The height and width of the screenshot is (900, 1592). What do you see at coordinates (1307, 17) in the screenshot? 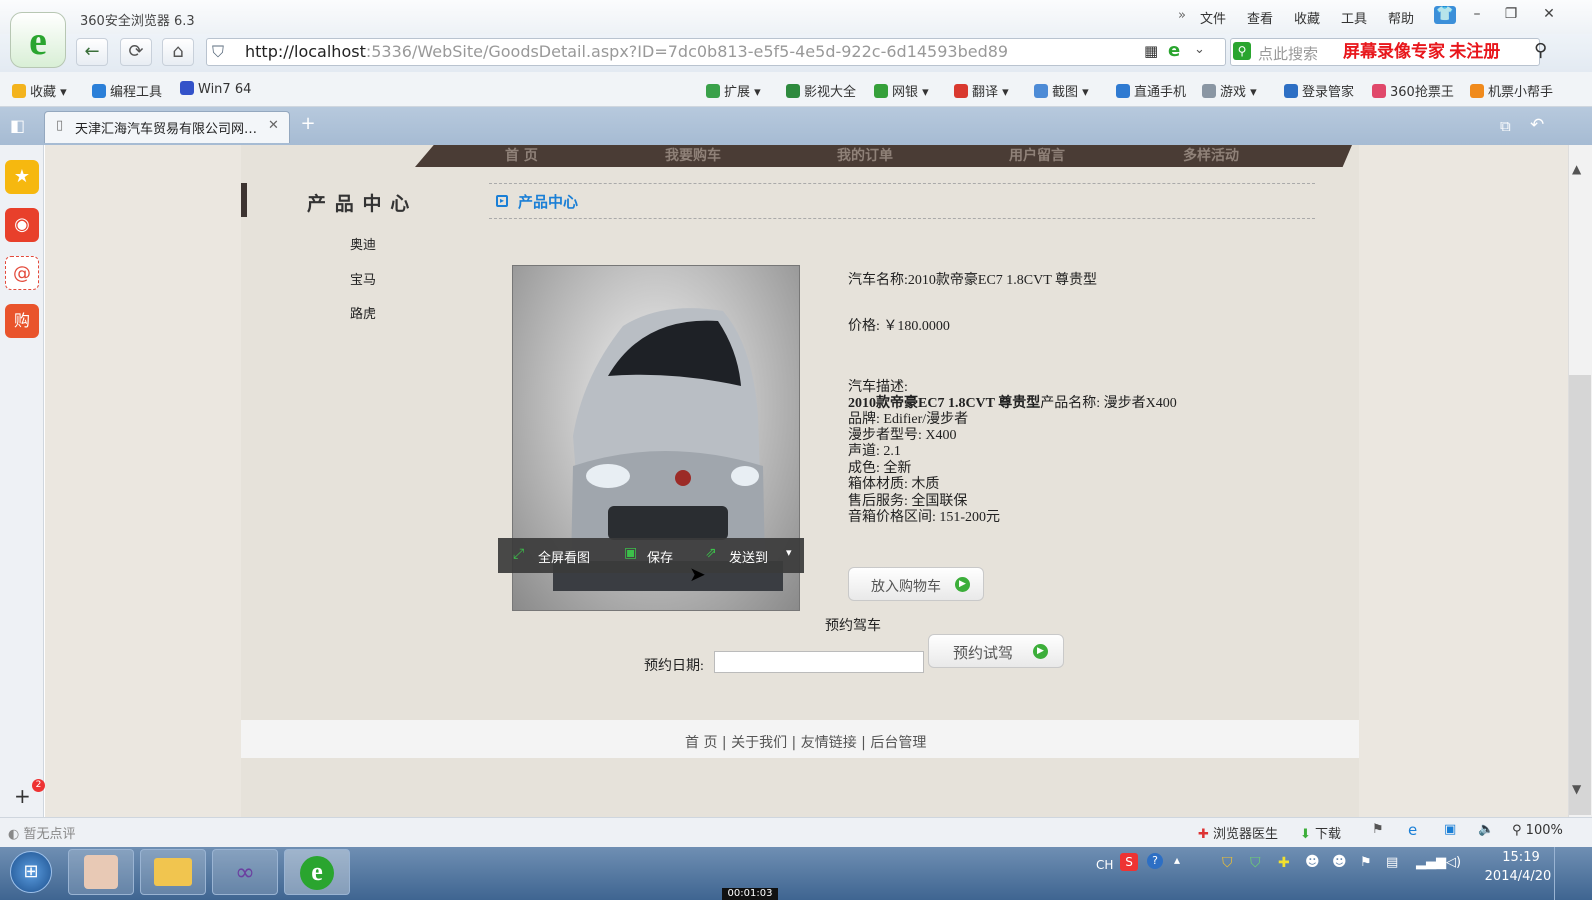
I see `menu-favorites: 收藏` at bounding box center [1307, 17].